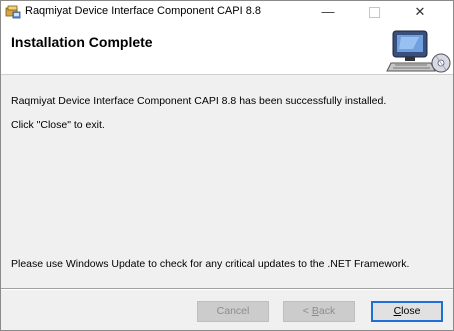  I want to click on maximize-button, so click(374, 12).